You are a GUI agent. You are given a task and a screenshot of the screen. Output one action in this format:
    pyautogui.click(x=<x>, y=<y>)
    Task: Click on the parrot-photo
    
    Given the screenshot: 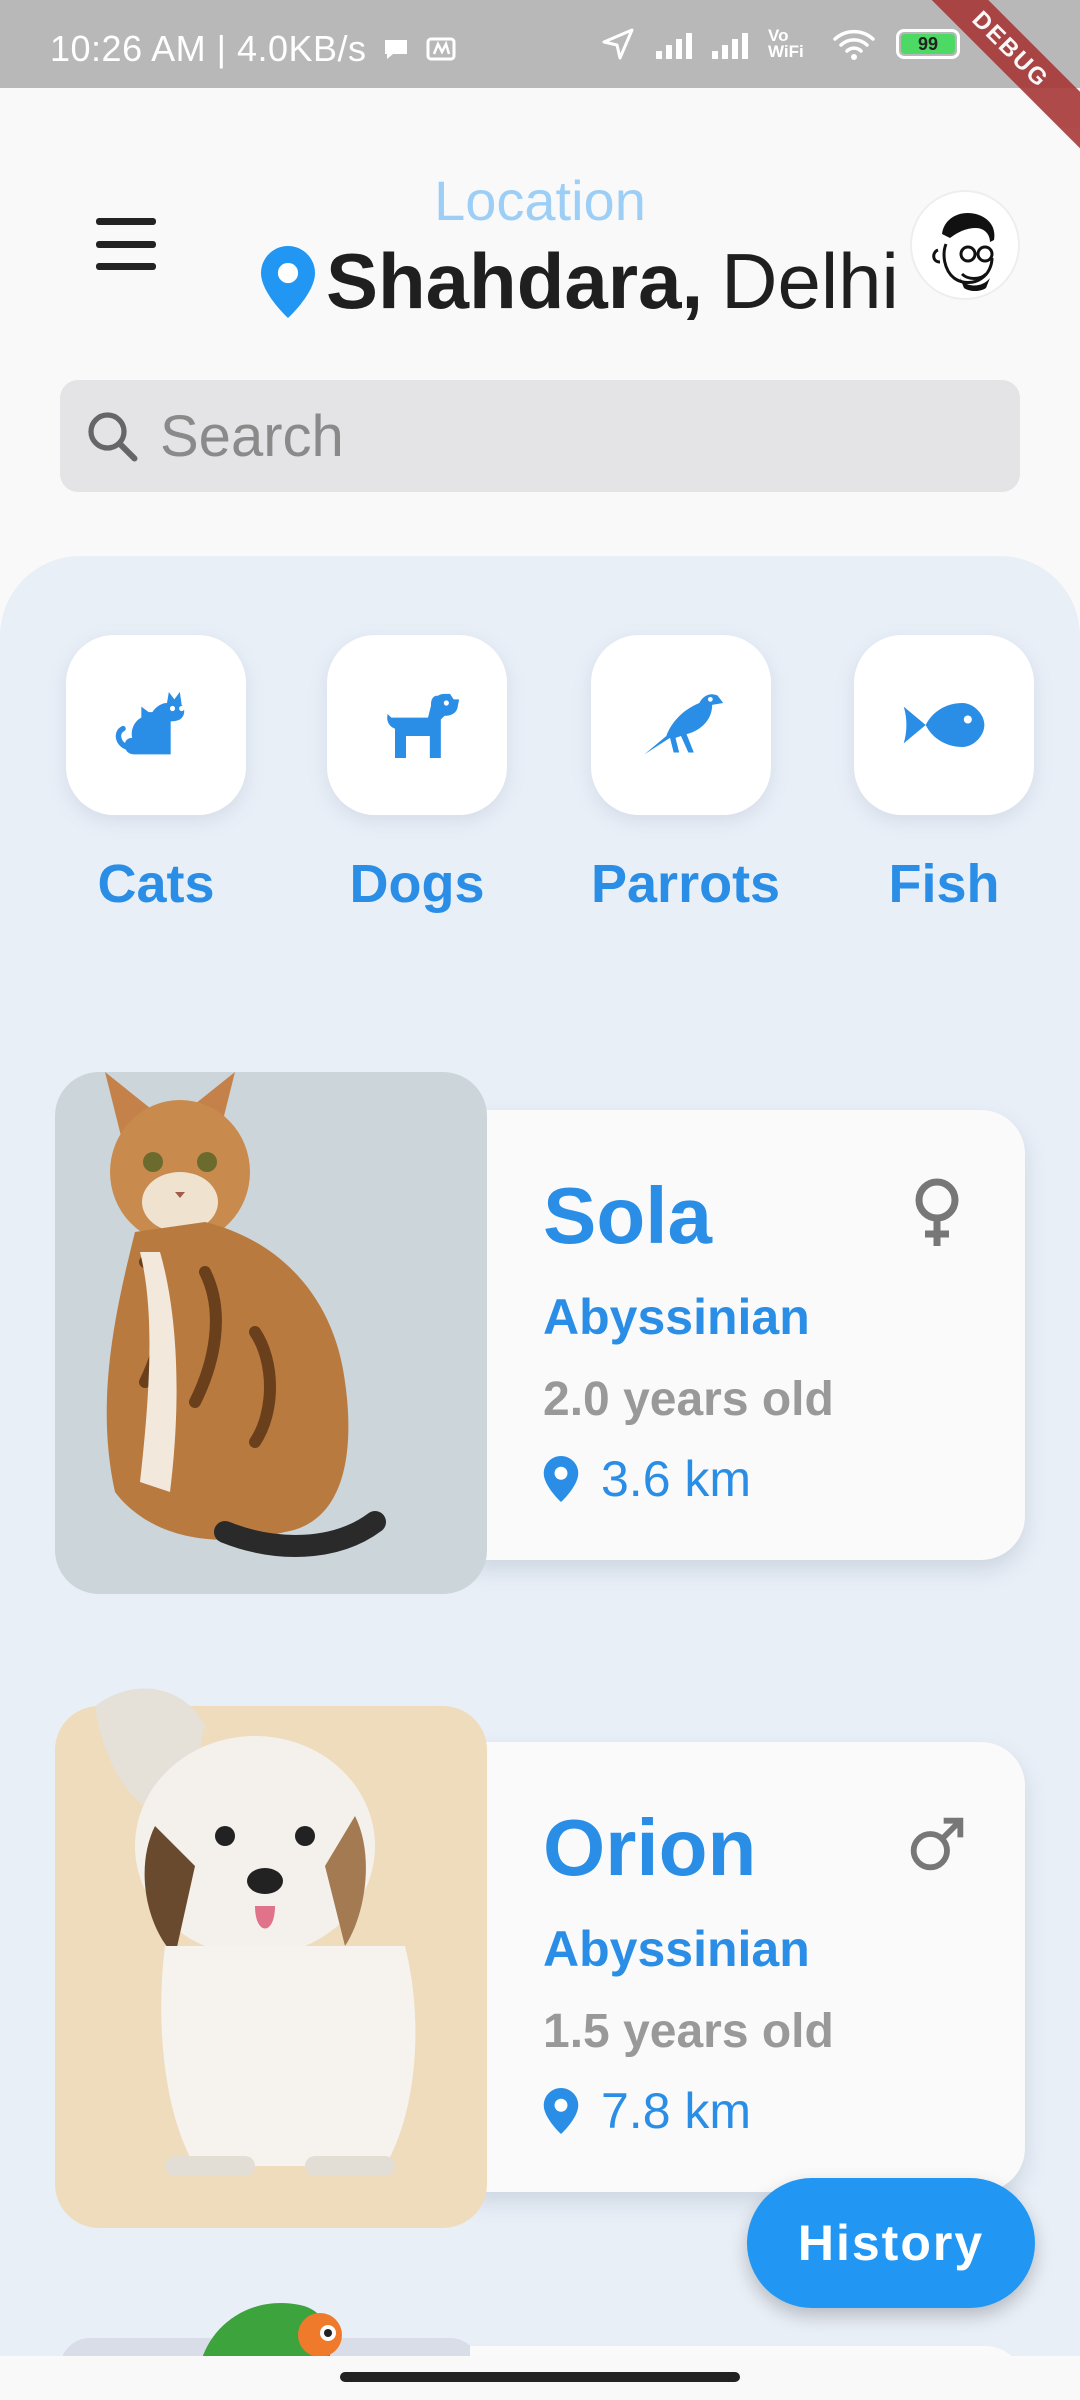 What is the action you would take?
    pyautogui.click(x=271, y=2334)
    